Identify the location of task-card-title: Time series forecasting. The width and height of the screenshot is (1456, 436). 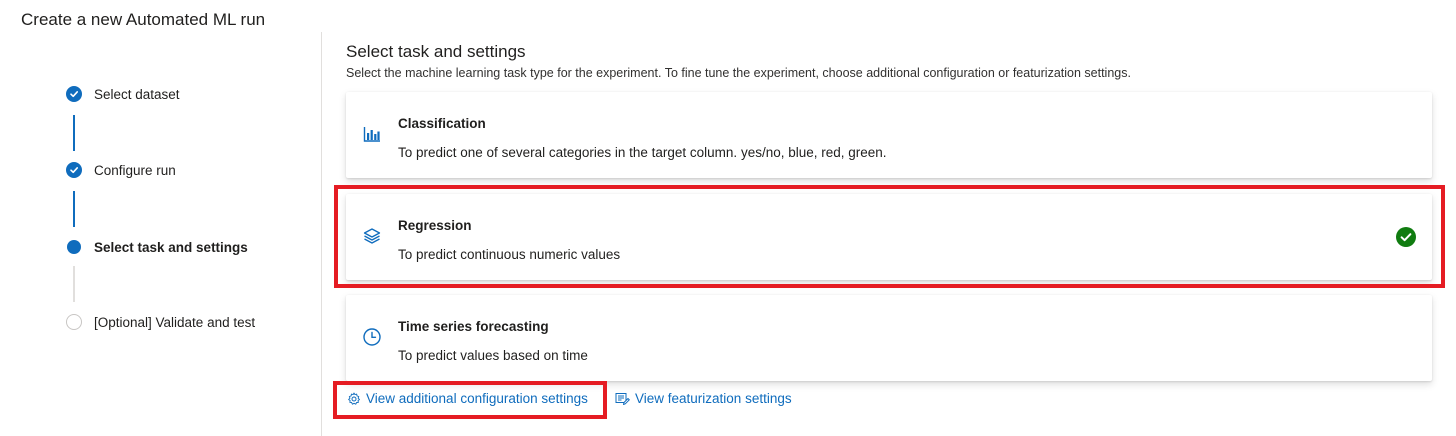
(473, 326).